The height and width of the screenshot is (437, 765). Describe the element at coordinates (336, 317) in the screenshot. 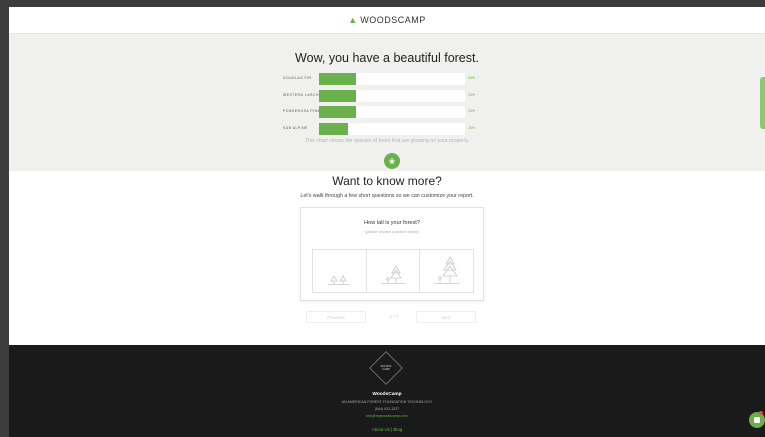

I see `previous-button: Previous` at that location.